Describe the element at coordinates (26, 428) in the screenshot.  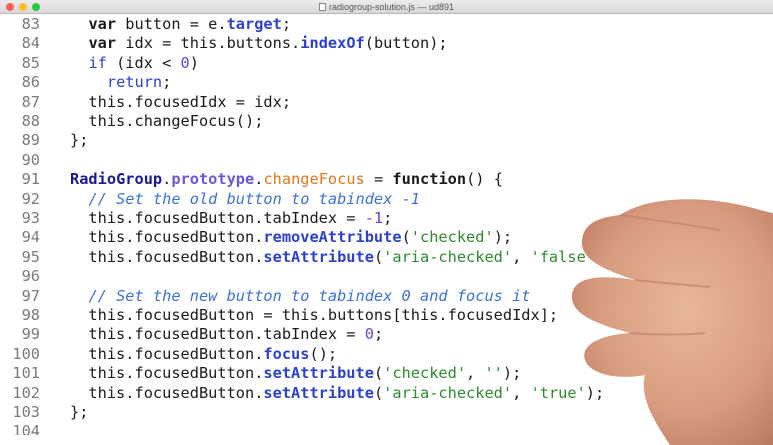
I see `line-number: 104` at that location.